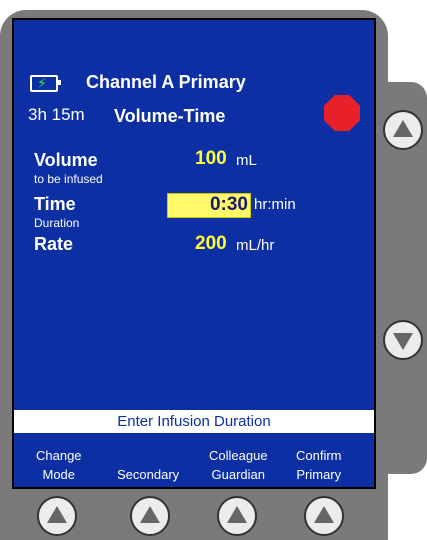 The width and height of the screenshot is (427, 540). I want to click on time-value: 0:30, so click(228, 204).